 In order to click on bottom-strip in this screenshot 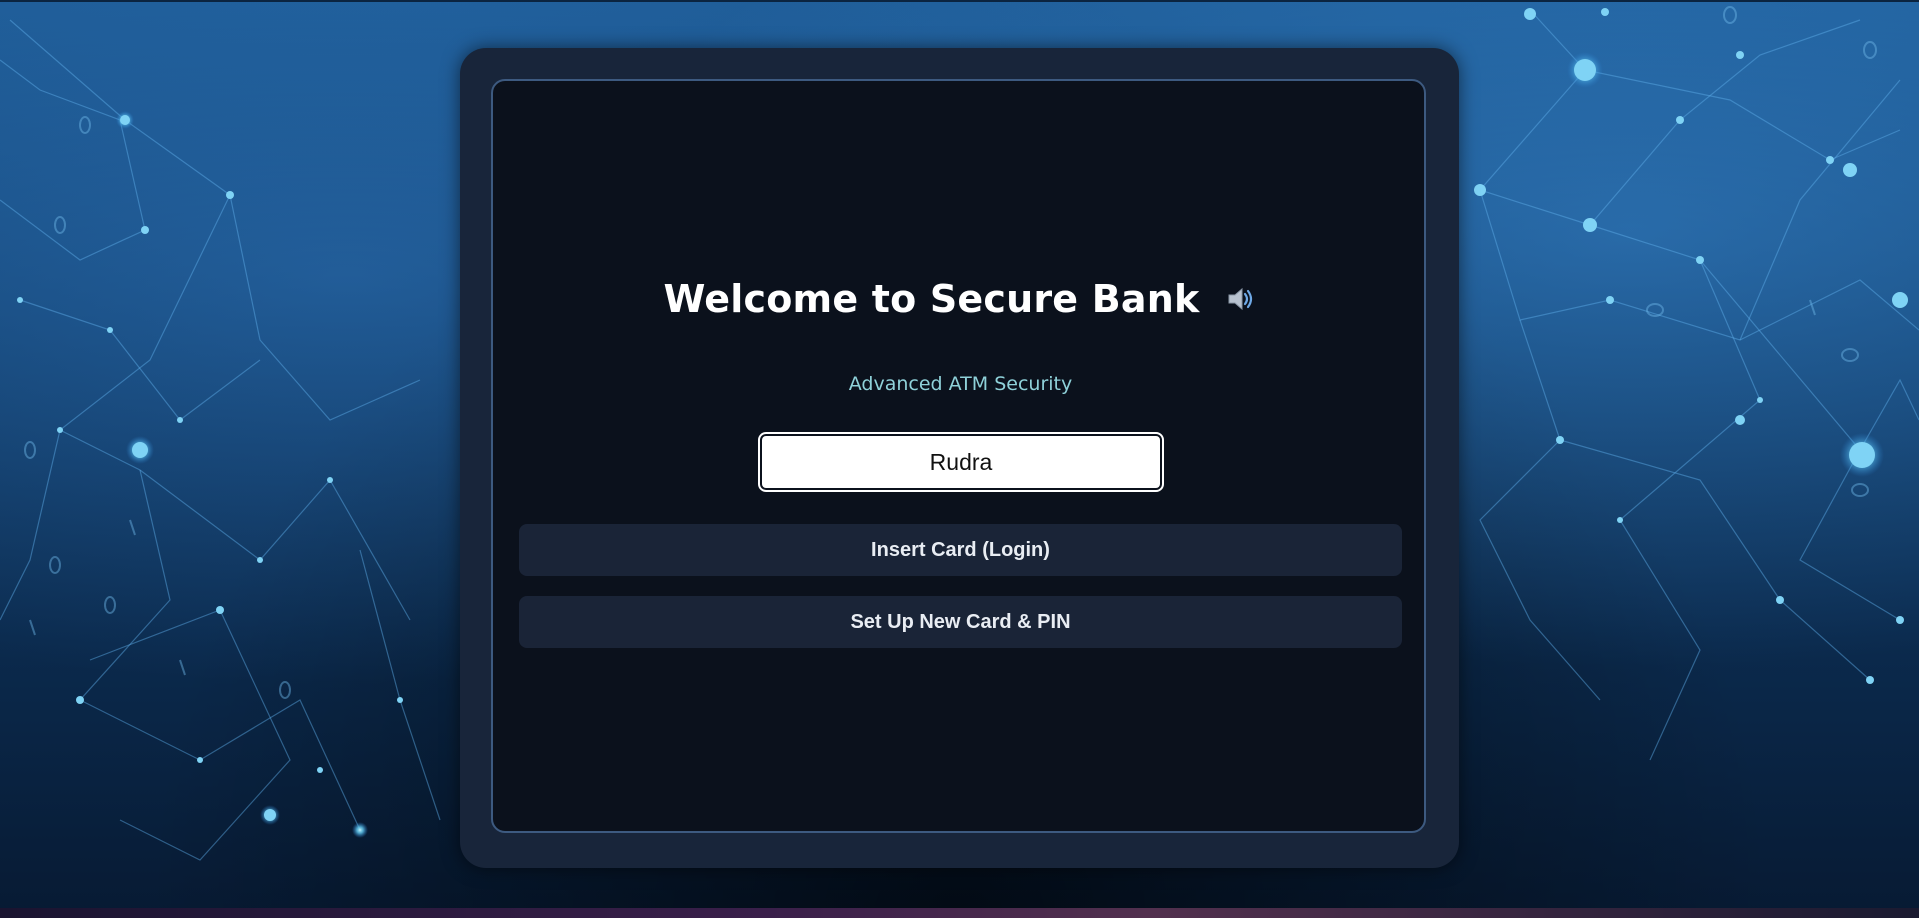, I will do `click(959, 913)`.